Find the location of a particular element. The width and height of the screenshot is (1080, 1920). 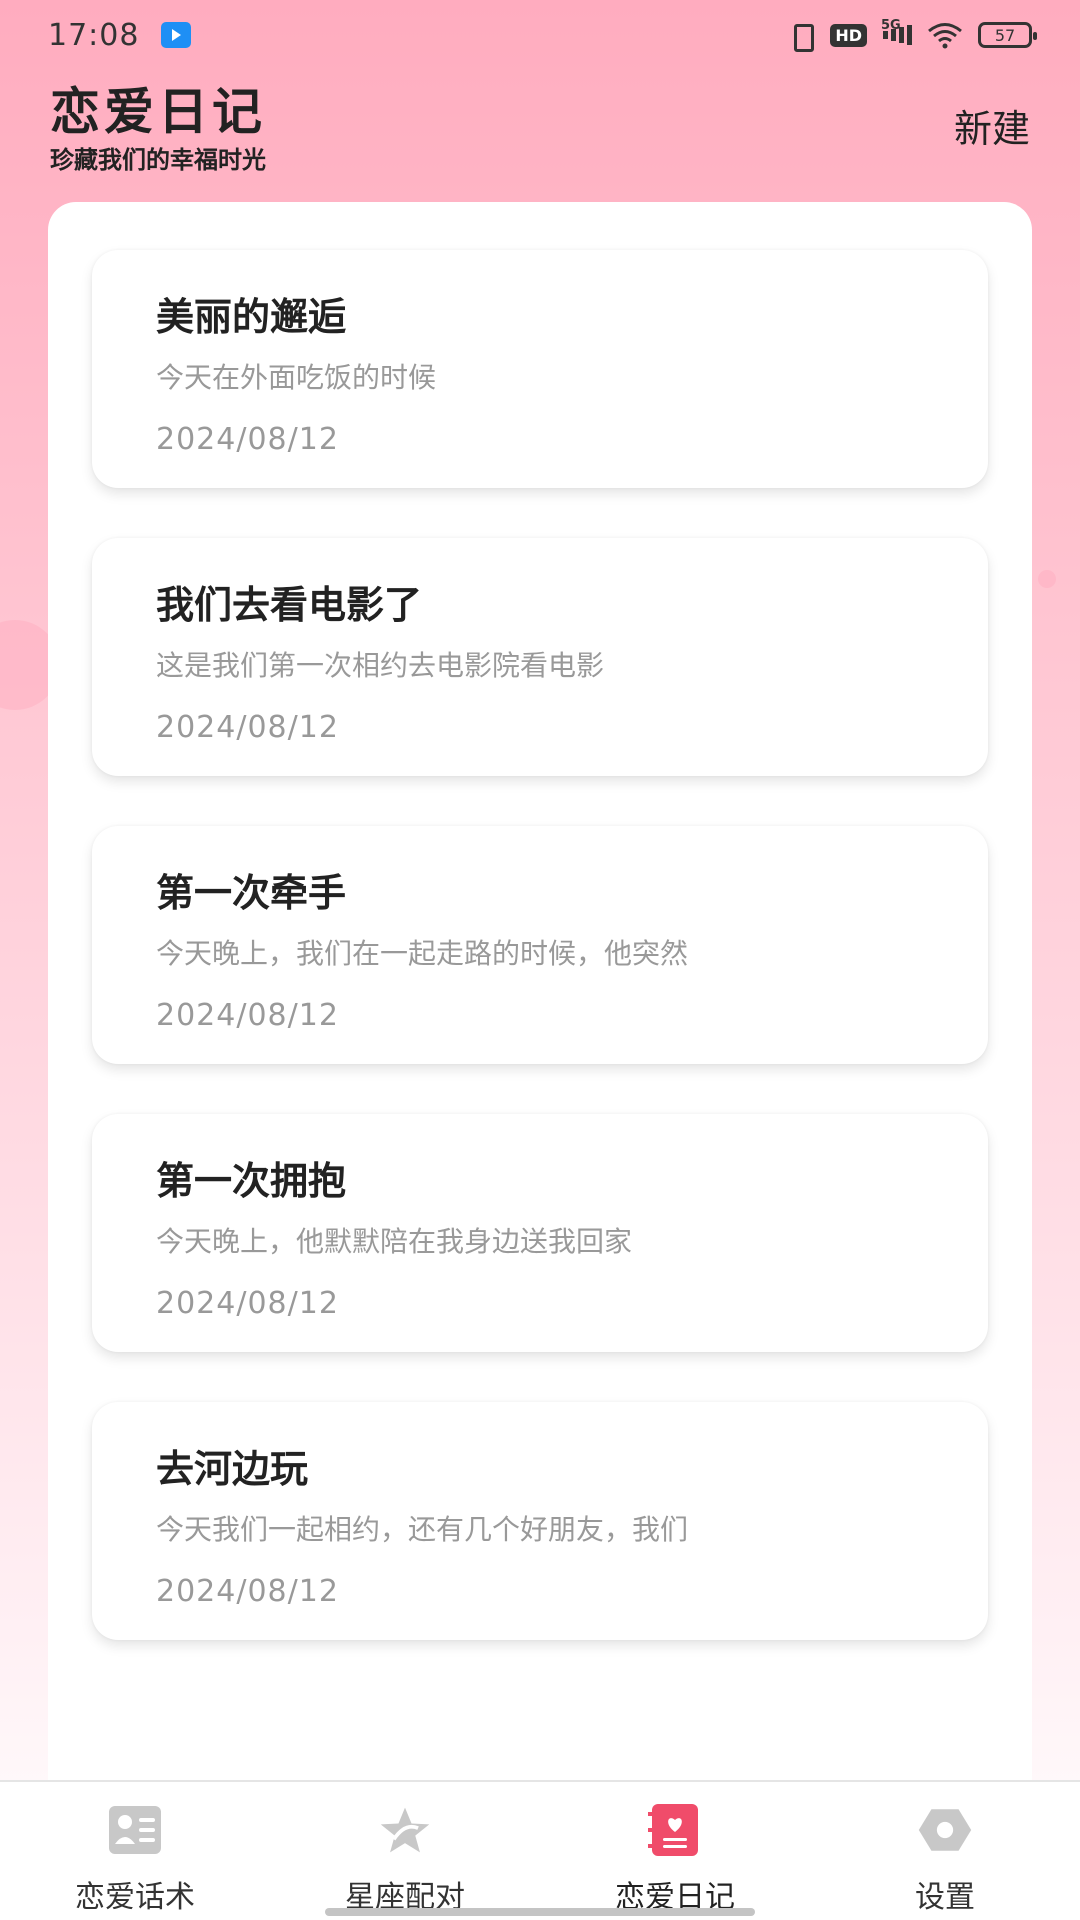

vibrate-icon is located at coordinates (801, 37).